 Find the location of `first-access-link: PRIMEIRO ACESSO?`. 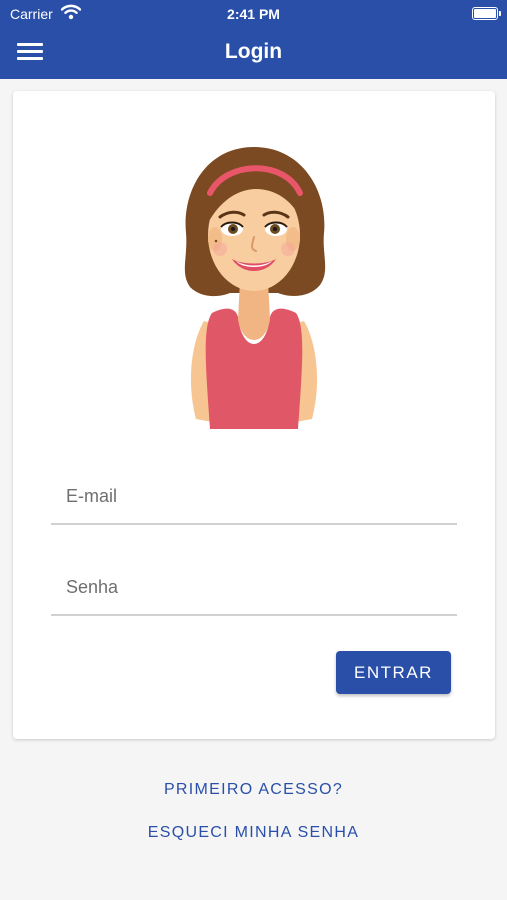

first-access-link: PRIMEIRO ACESSO? is located at coordinates (253, 790).